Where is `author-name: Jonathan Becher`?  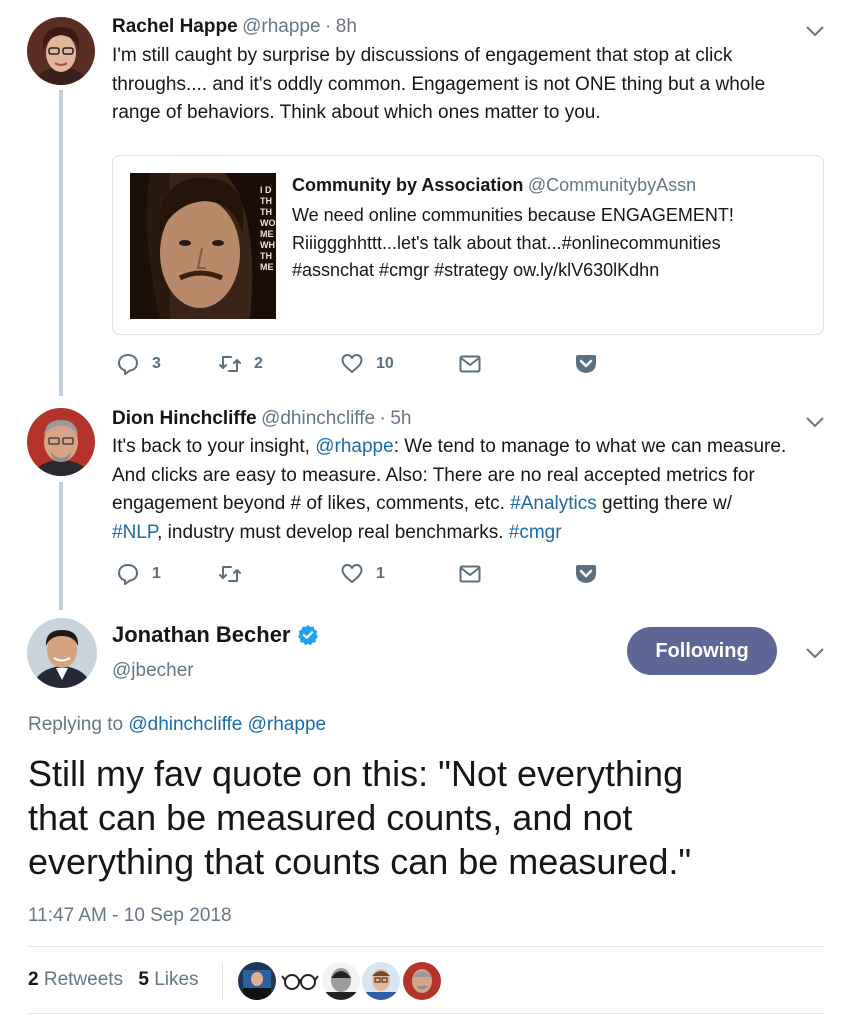
author-name: Jonathan Becher is located at coordinates (201, 635).